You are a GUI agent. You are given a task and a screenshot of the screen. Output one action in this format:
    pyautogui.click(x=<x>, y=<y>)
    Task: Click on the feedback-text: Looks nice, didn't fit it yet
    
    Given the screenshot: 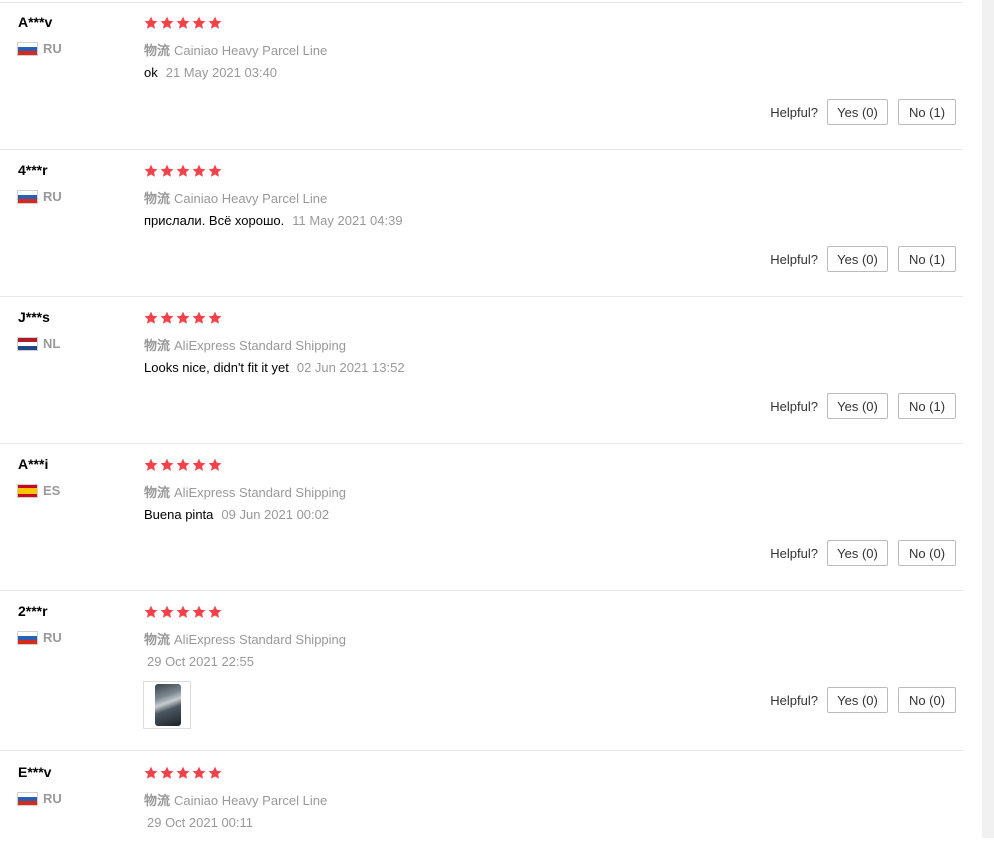 What is the action you would take?
    pyautogui.click(x=216, y=367)
    